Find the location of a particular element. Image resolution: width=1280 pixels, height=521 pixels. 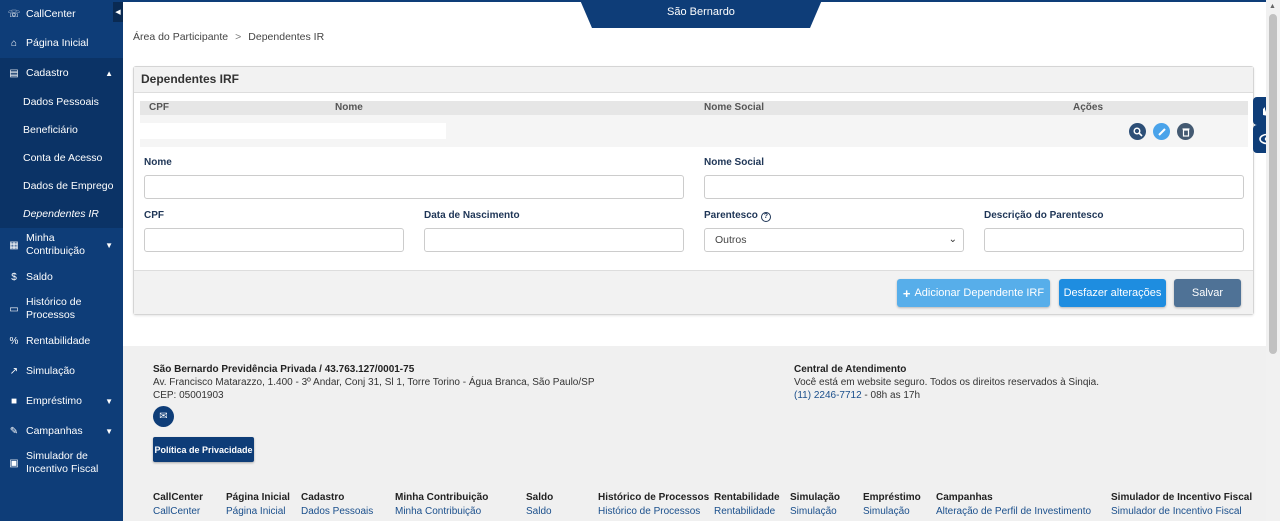

sidebar-item-campanhas: ✎ Campanhas ▼ is located at coordinates (61, 431).